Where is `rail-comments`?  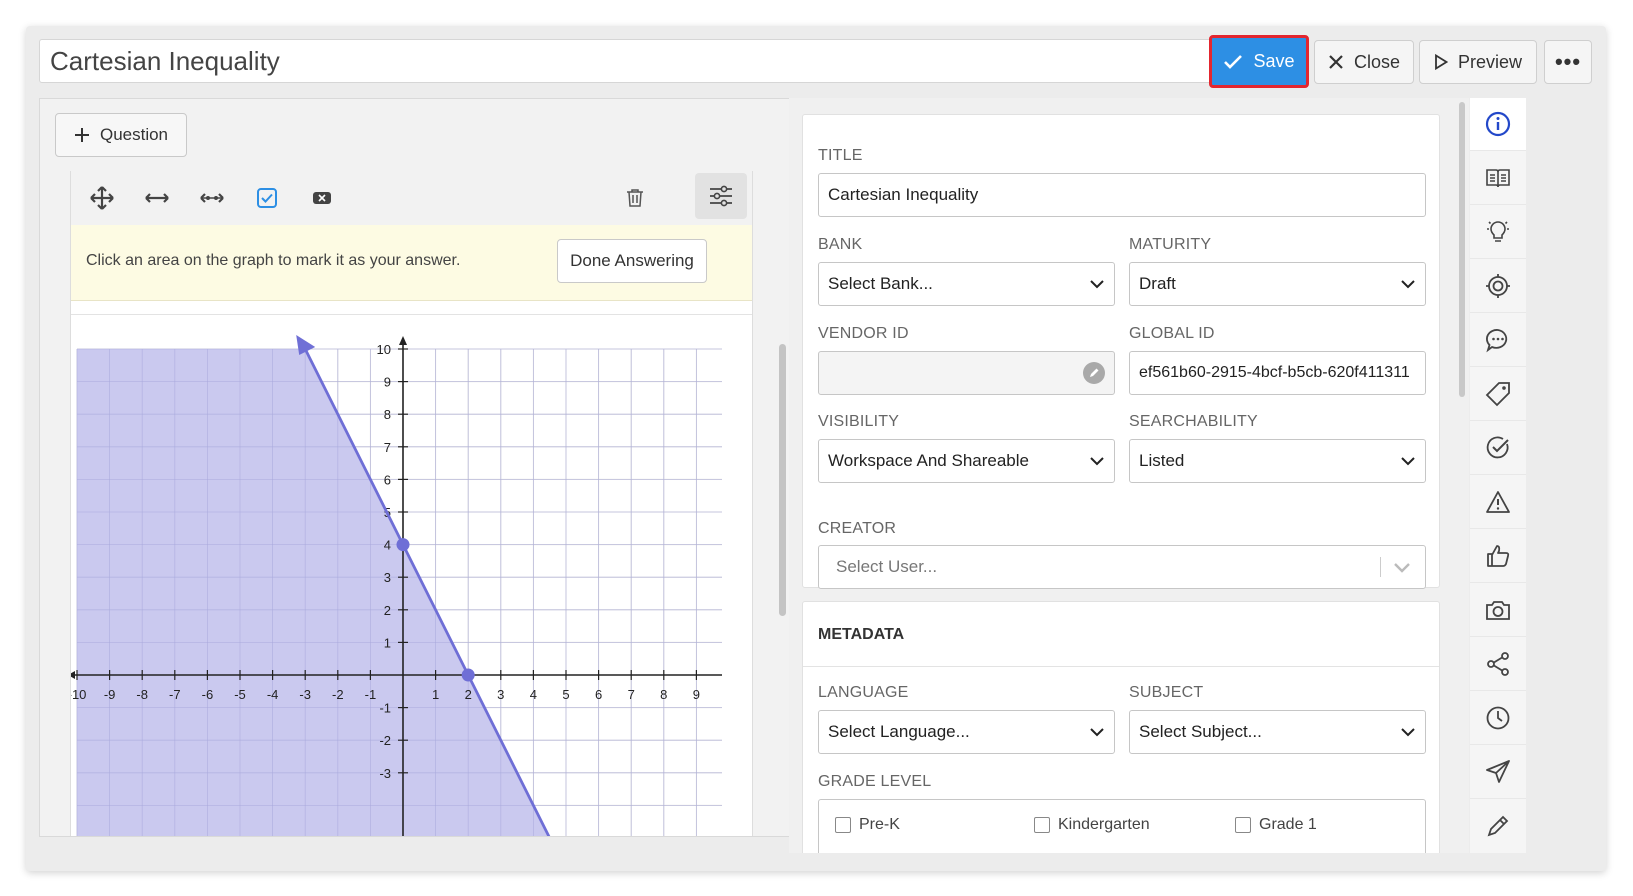 rail-comments is located at coordinates (1498, 340).